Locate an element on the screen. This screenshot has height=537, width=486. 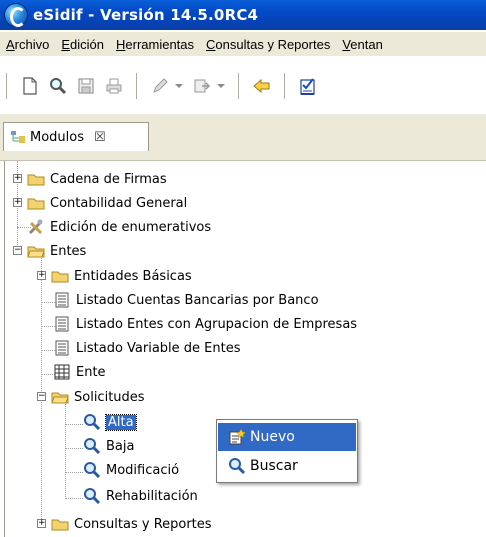
tree-view-icon is located at coordinates (18, 137).